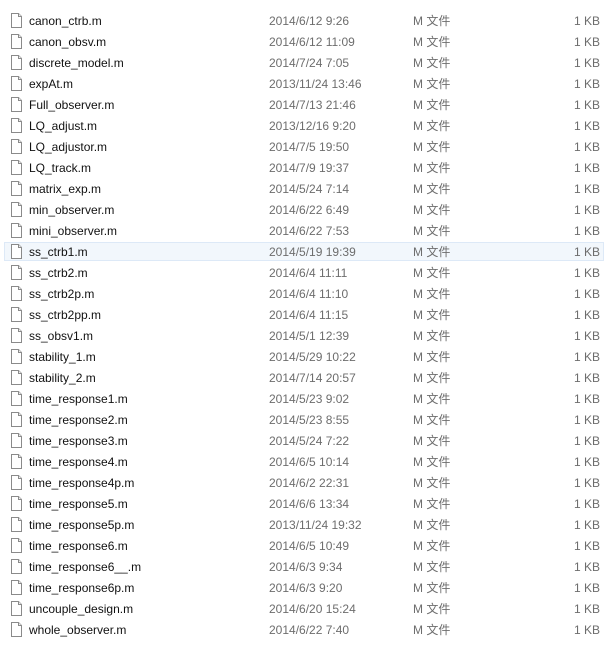 This screenshot has height=651, width=613. Describe the element at coordinates (309, 546) in the screenshot. I see `file-modified-date: 2014/6/5 10:49` at that location.